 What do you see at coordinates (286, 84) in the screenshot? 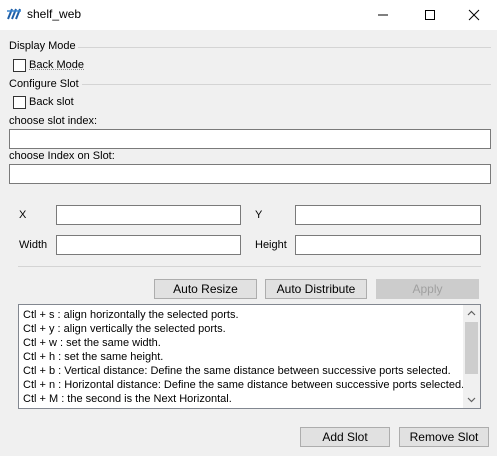
I see `configure-slot-divider` at bounding box center [286, 84].